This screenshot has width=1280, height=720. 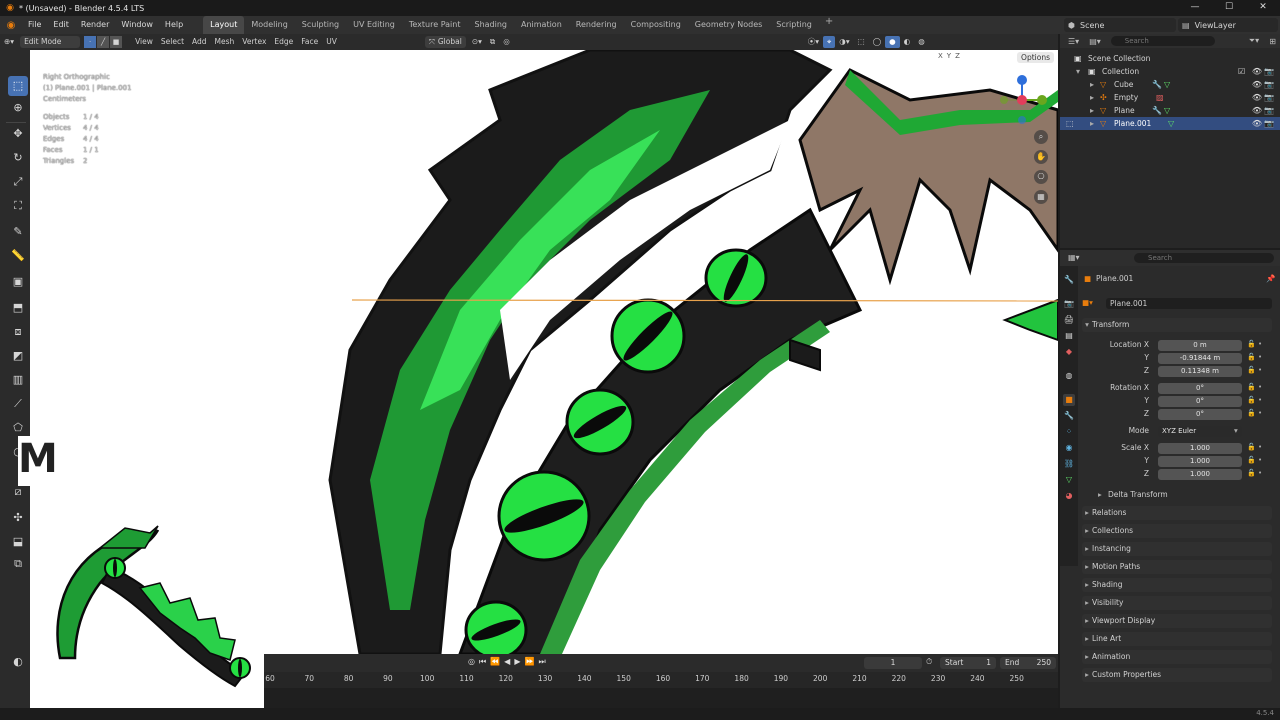 I want to click on current-frame-field: 1, so click(x=893, y=663).